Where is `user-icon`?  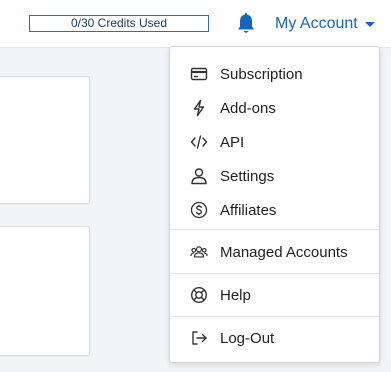 user-icon is located at coordinates (199, 176).